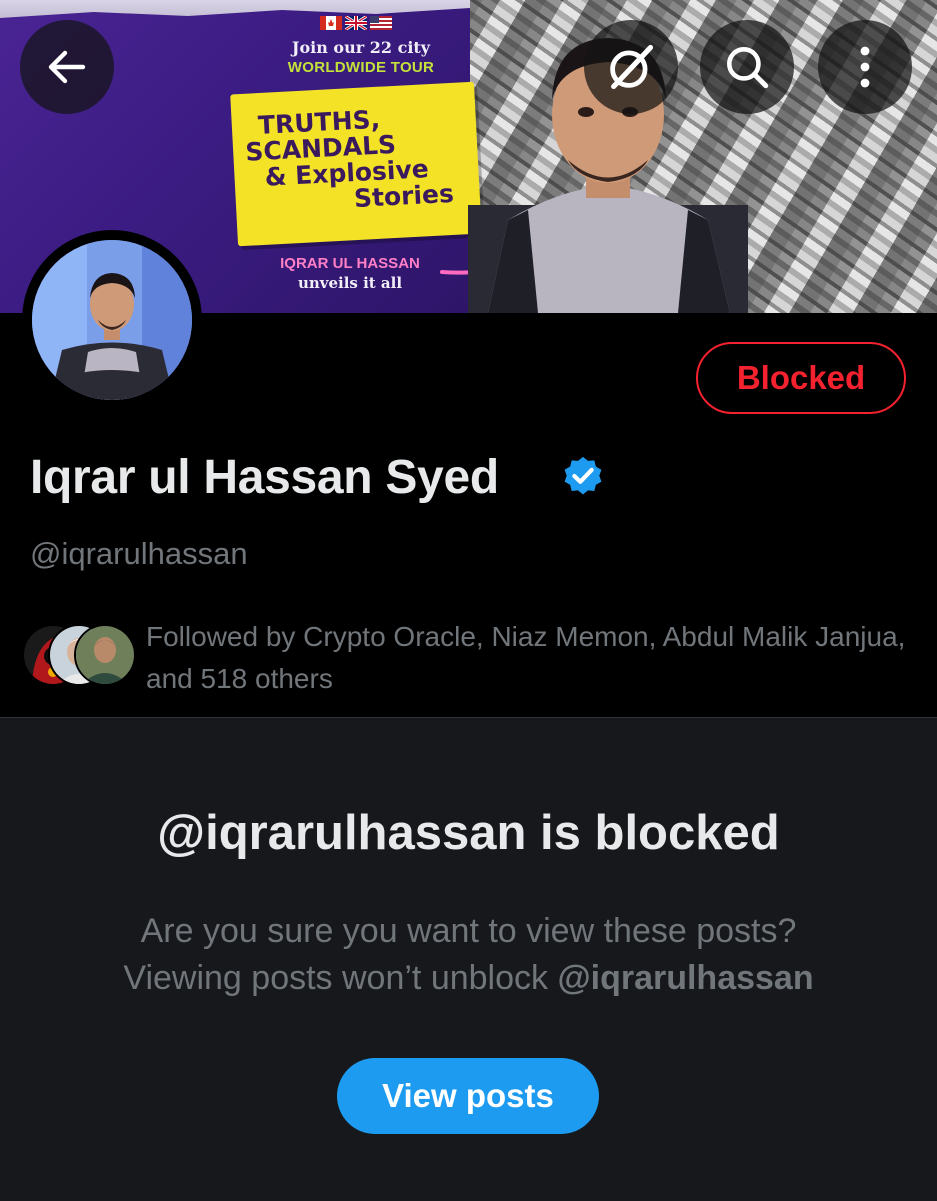 Image resolution: width=937 pixels, height=1201 pixels. I want to click on tour-line-1: Join our 22 city, so click(361, 47).